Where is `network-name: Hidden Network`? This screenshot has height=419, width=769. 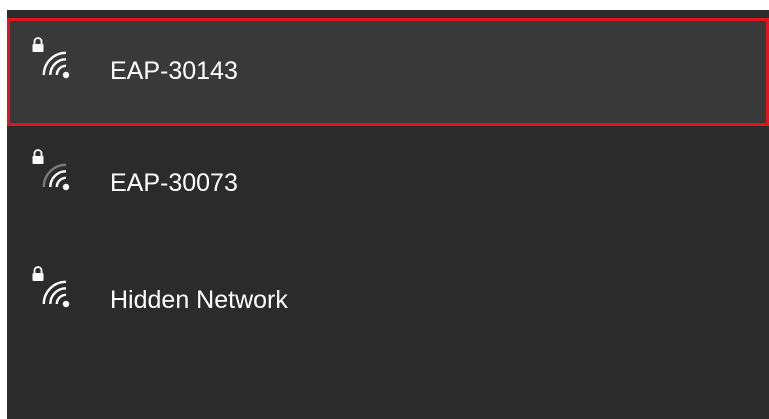
network-name: Hidden Network is located at coordinates (199, 300).